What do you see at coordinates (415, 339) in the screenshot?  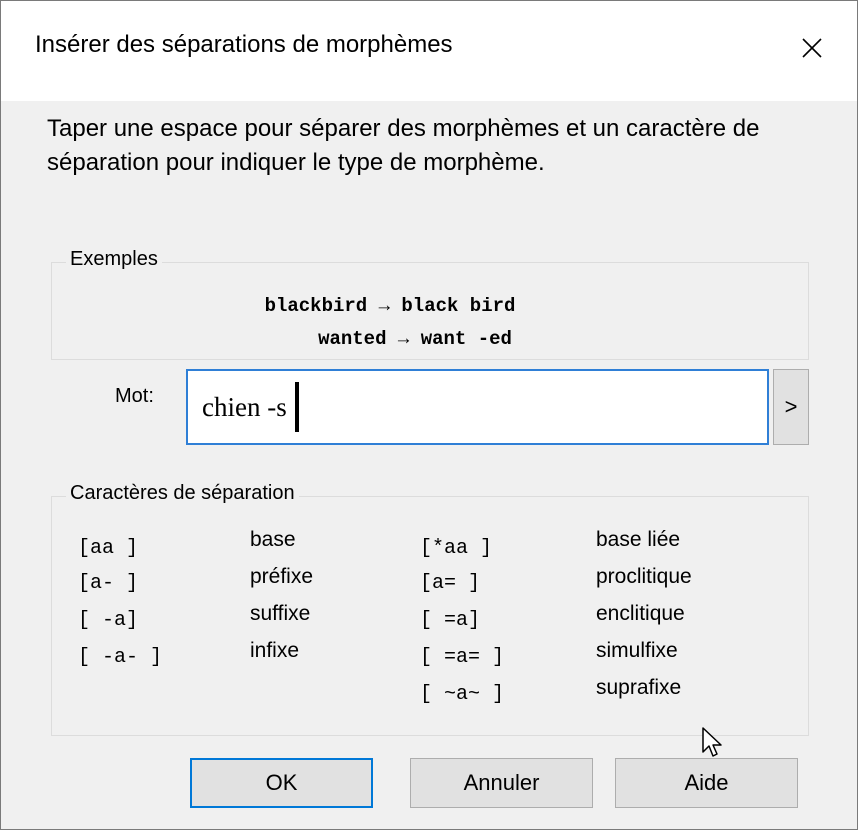 I see `example-line: wanted → want -ed` at bounding box center [415, 339].